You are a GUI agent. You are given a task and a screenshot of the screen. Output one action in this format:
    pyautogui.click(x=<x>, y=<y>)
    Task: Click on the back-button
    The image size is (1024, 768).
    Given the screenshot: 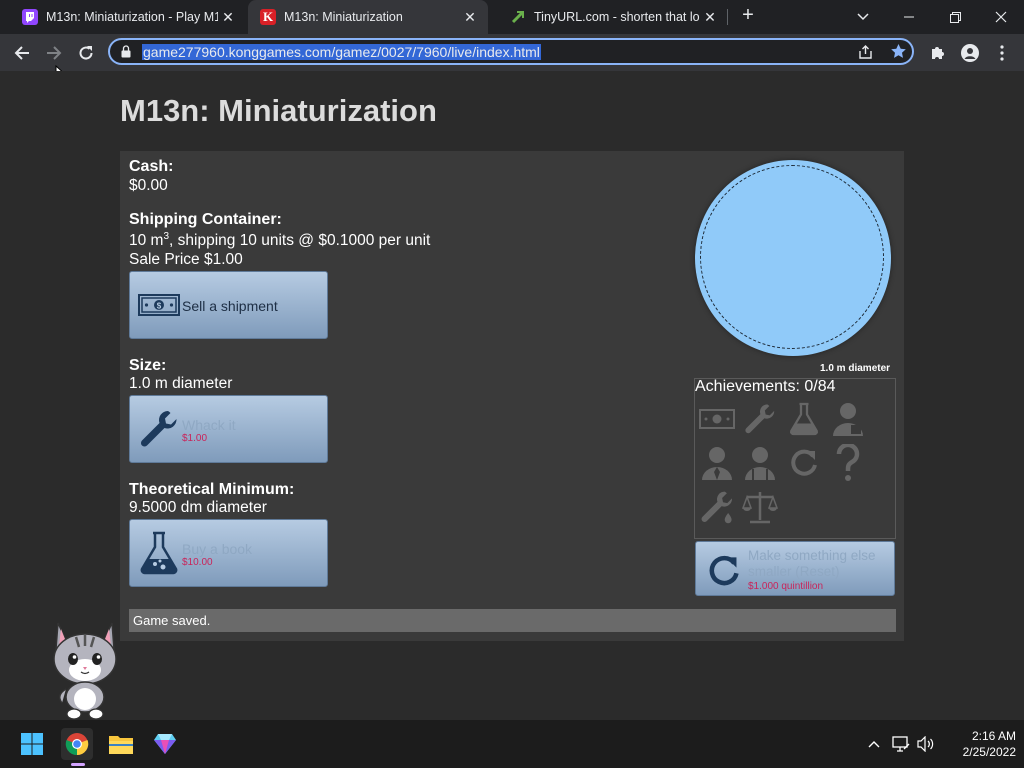 What is the action you would take?
    pyautogui.click(x=22, y=53)
    